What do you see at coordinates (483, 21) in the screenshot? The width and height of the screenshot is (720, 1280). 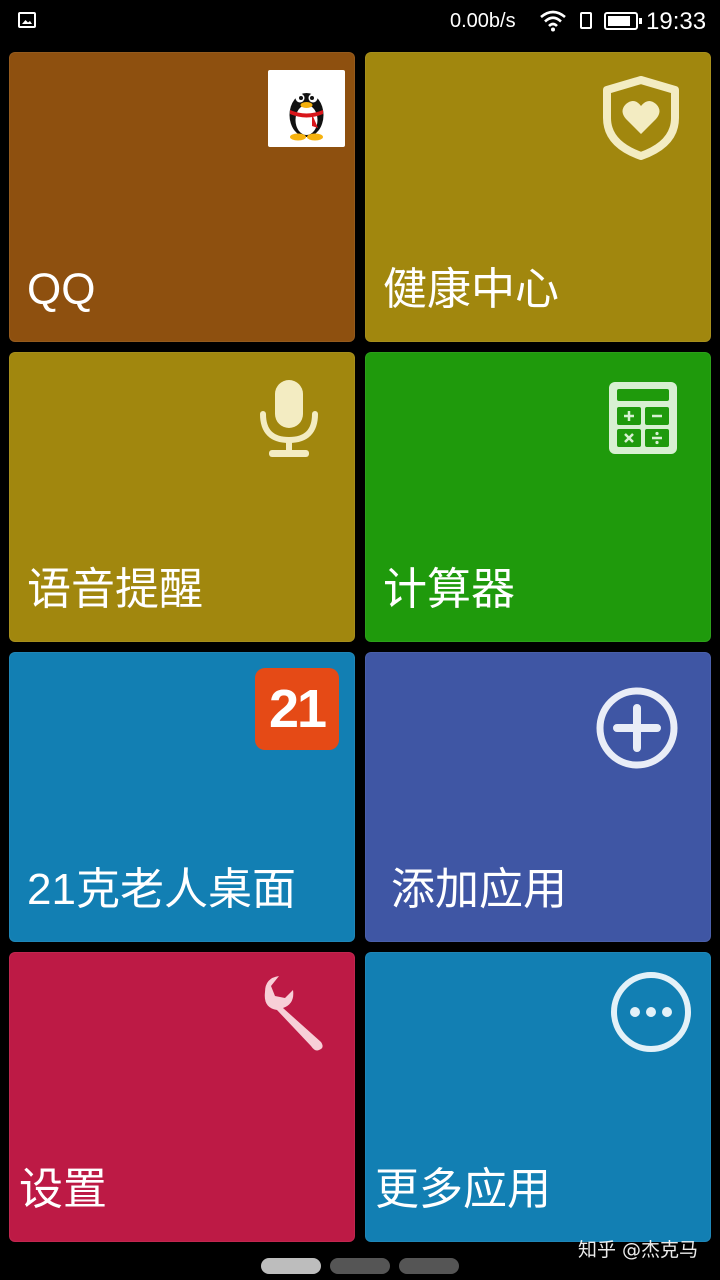 I see `network-speed: 0.00b/s` at bounding box center [483, 21].